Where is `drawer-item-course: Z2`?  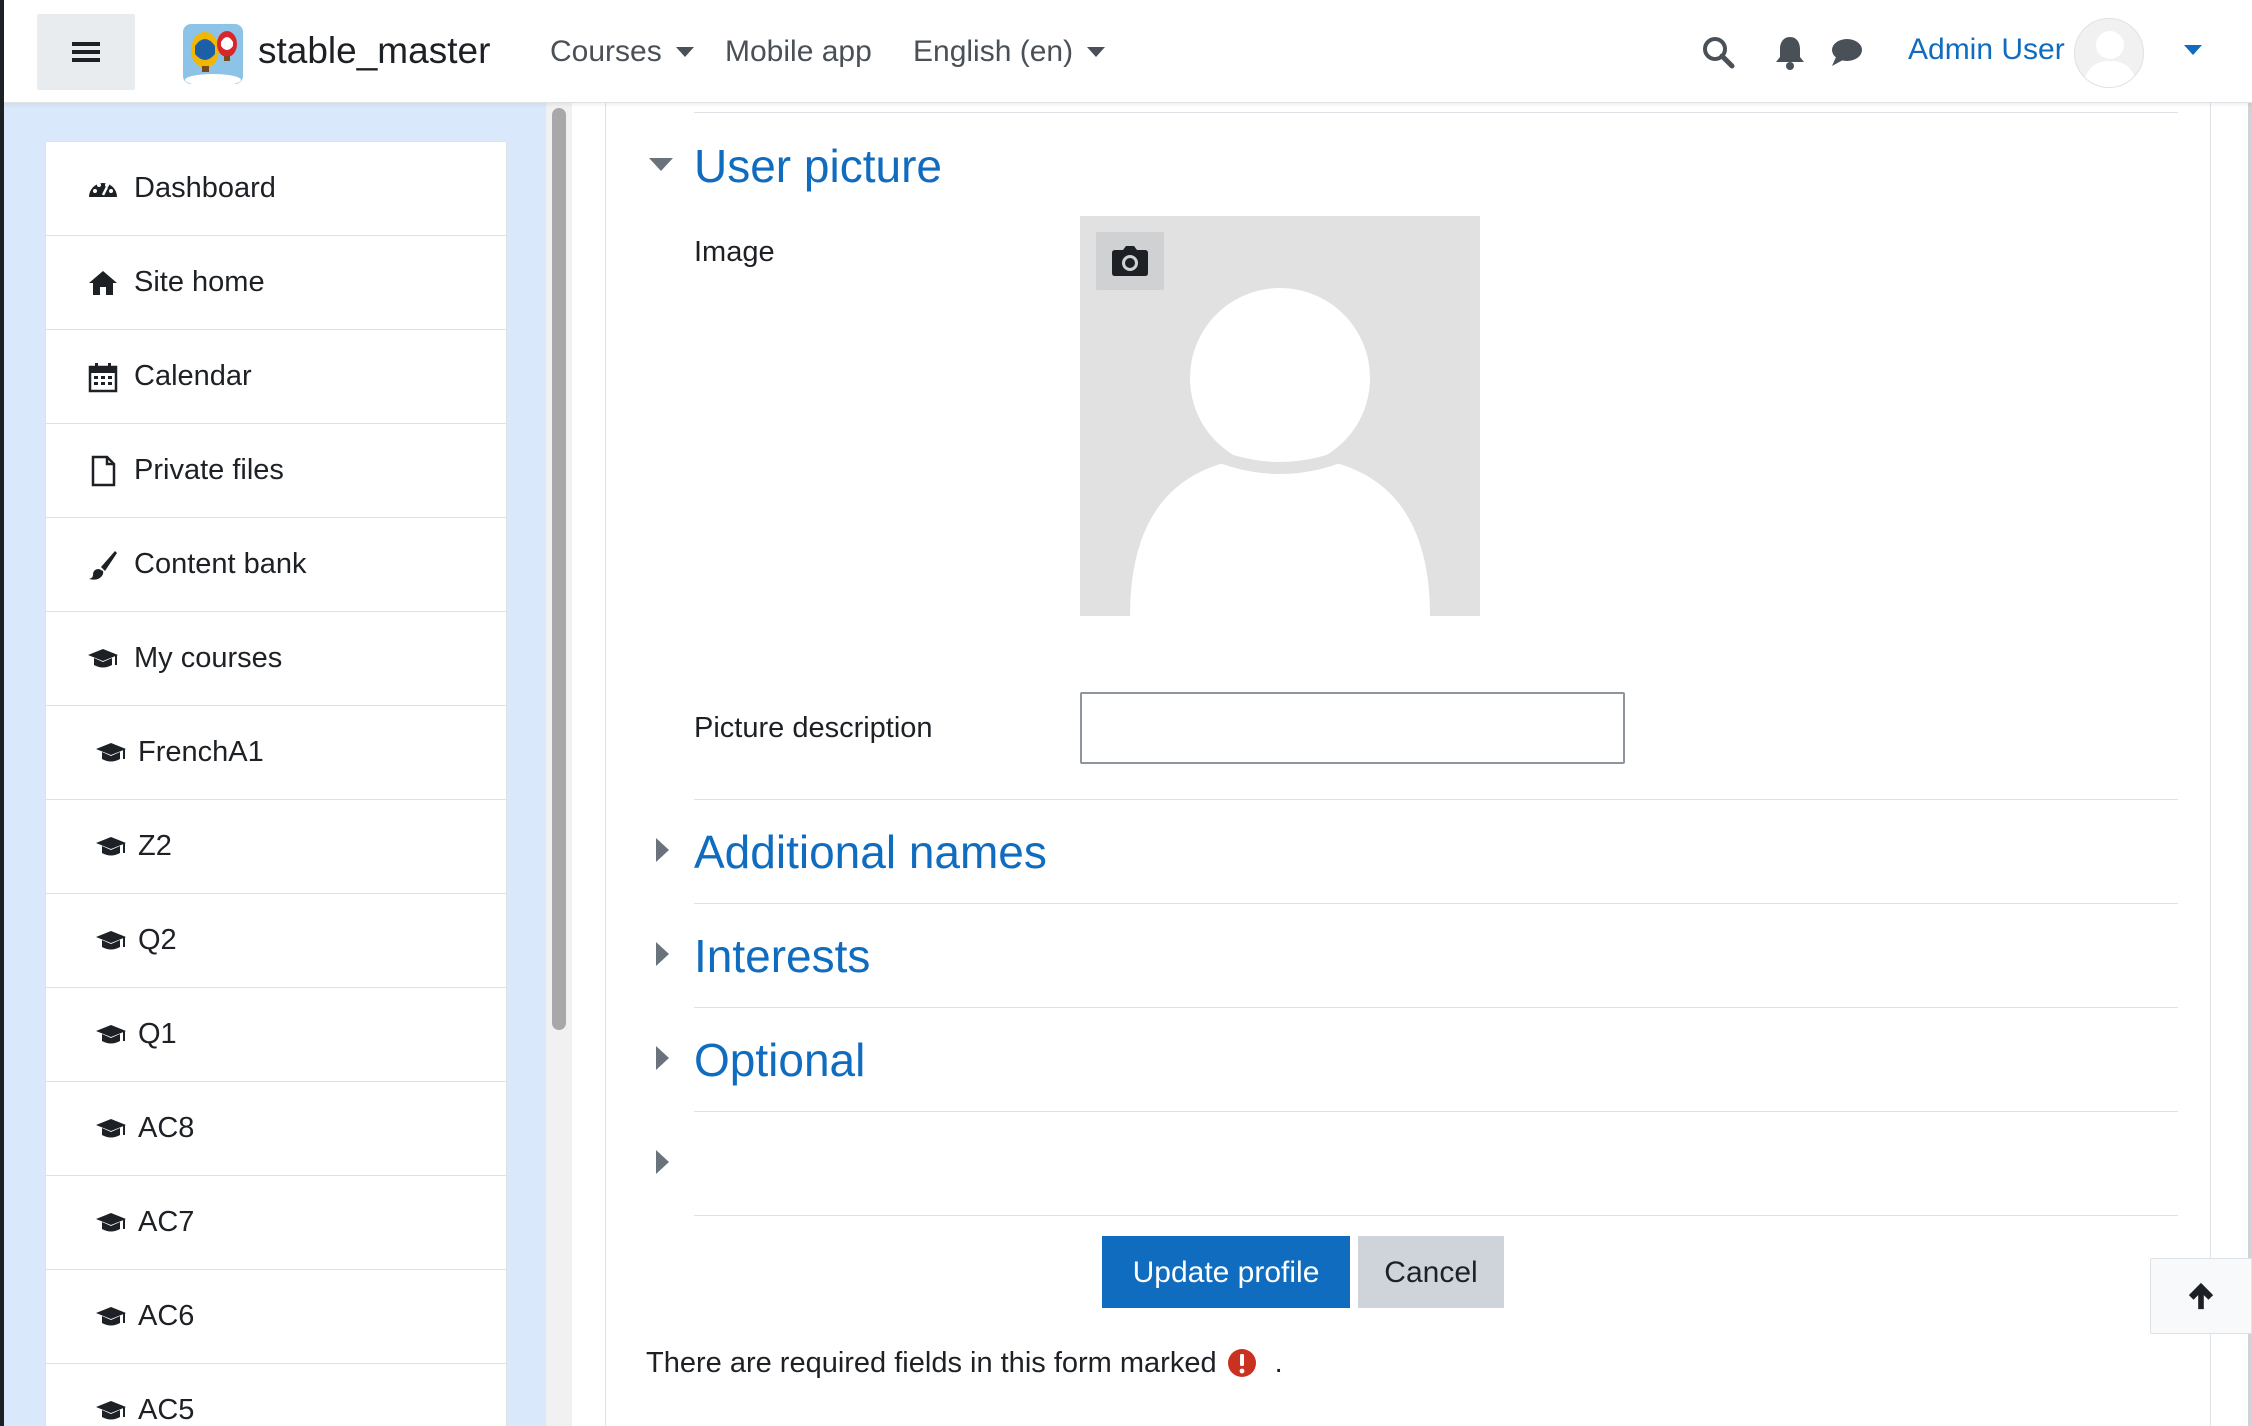
drawer-item-course: Z2 is located at coordinates (276, 847).